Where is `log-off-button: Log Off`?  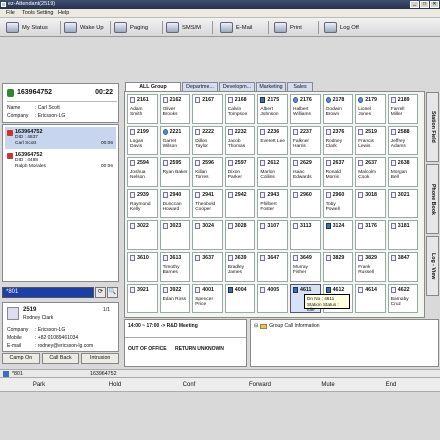
log-off-button: Log Off is located at coordinates (341, 27).